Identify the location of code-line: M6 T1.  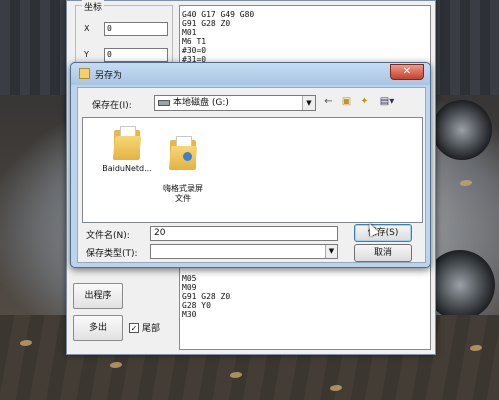
(194, 41).